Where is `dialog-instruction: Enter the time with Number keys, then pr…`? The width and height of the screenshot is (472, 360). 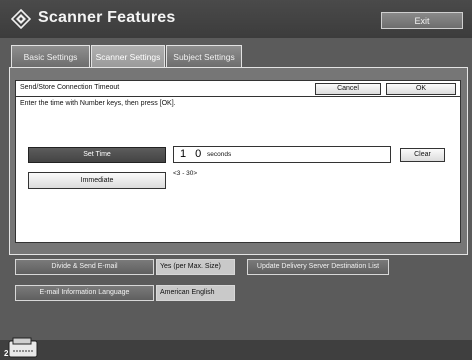 dialog-instruction: Enter the time with Number keys, then pr… is located at coordinates (98, 103).